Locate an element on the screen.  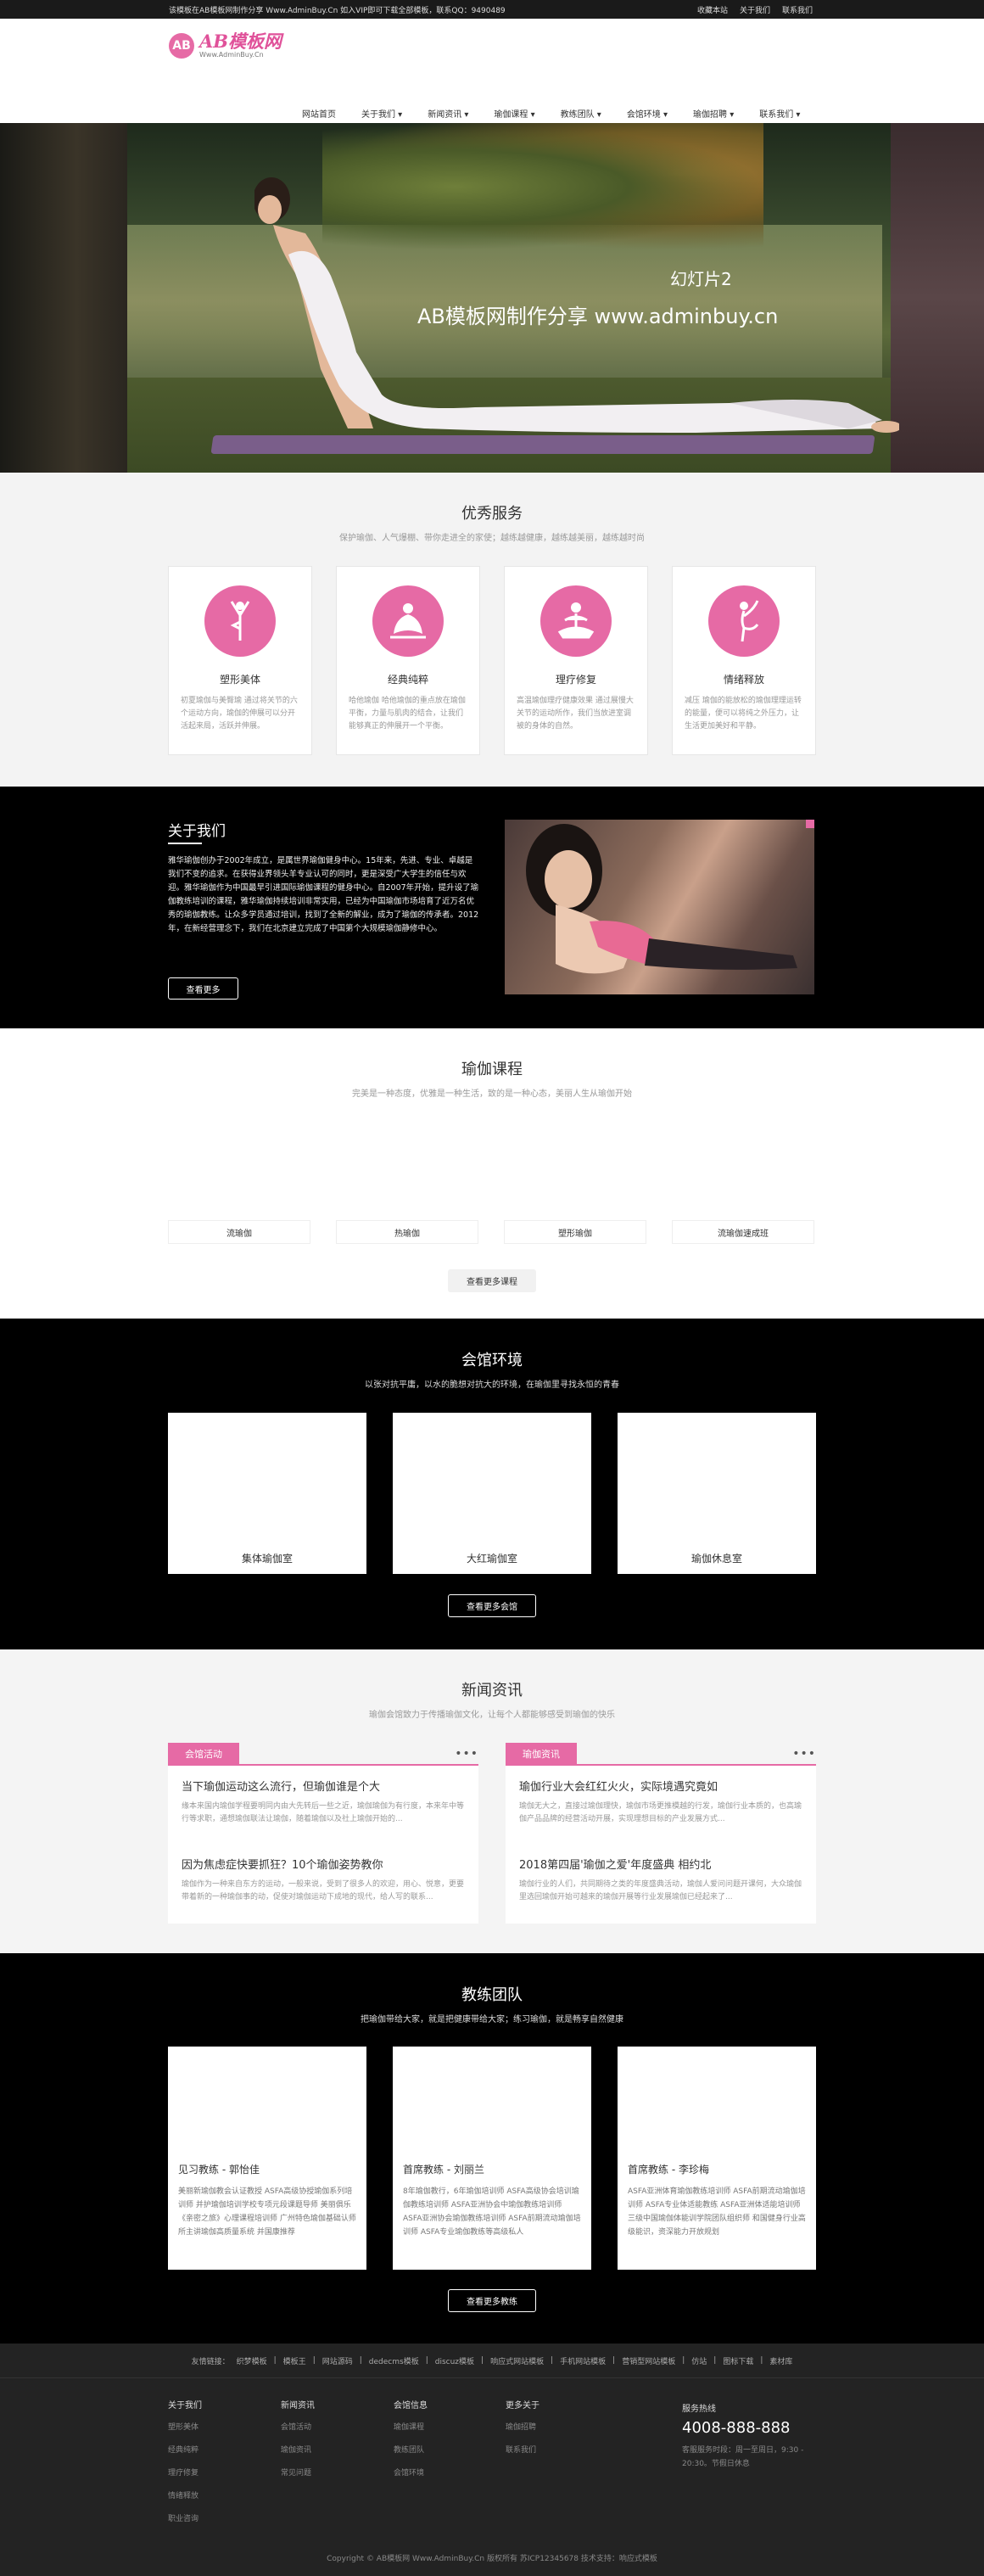
environment-title: 会馆环境 is located at coordinates (492, 1361).